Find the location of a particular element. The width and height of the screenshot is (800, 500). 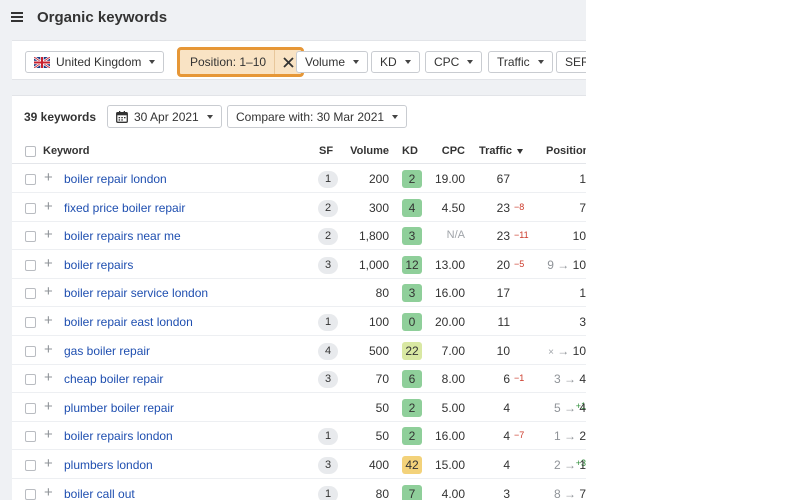

traffic-value: 4 is located at coordinates (506, 465).